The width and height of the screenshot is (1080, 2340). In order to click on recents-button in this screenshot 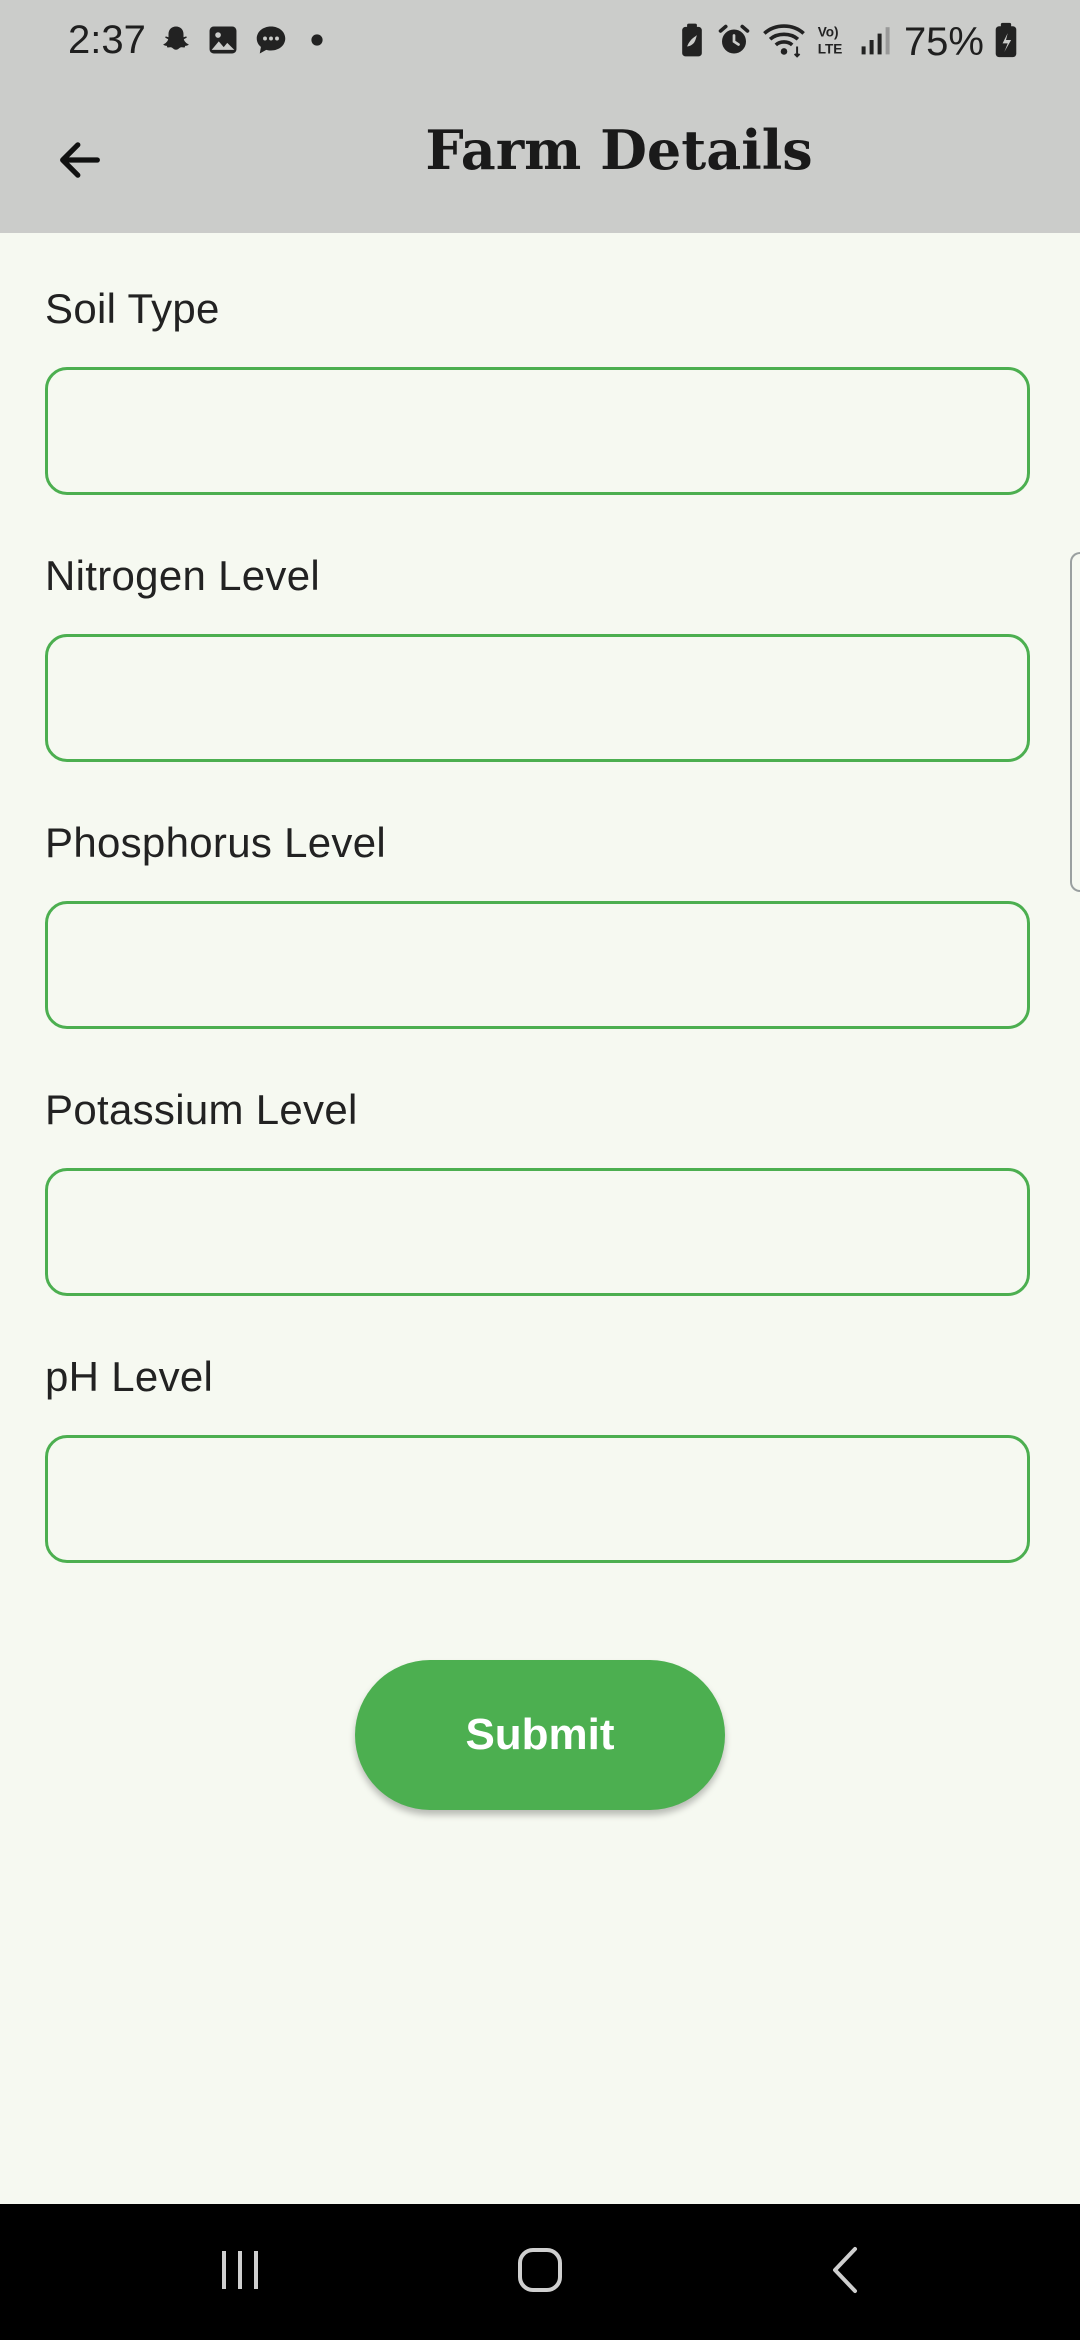, I will do `click(240, 2272)`.